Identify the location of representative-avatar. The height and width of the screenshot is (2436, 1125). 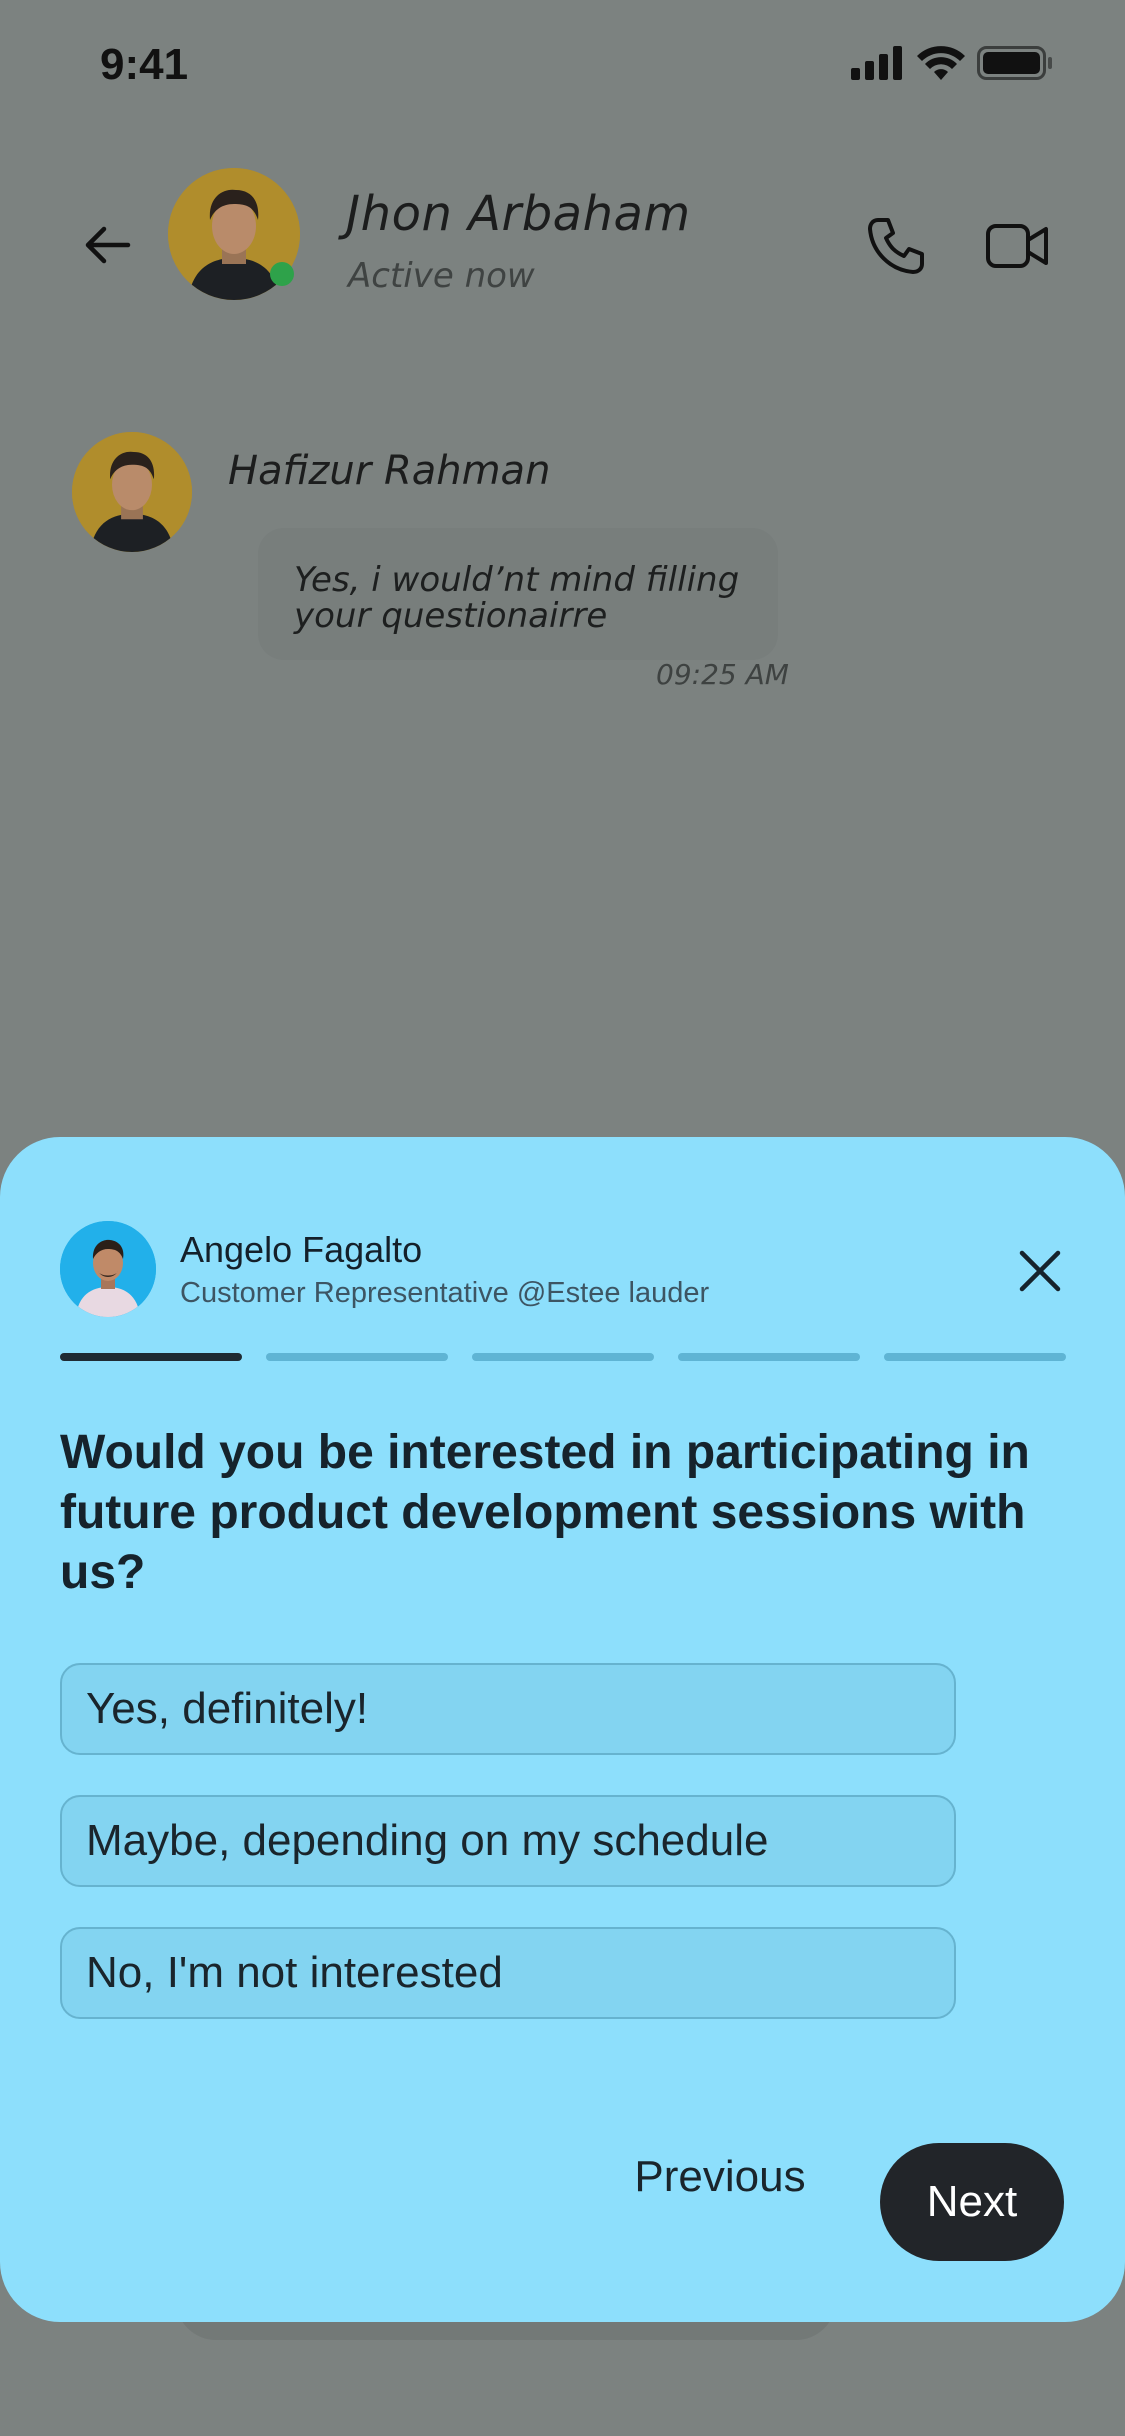
(108, 1269).